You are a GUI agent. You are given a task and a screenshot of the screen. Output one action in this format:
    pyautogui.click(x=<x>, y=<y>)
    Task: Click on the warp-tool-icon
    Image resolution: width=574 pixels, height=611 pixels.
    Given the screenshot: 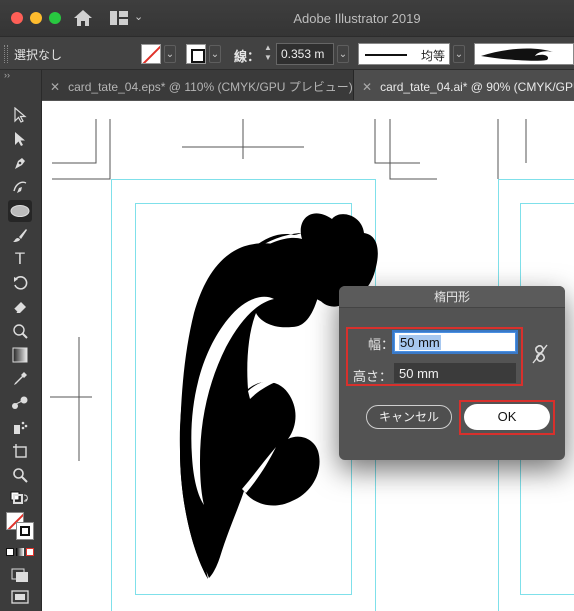 What is the action you would take?
    pyautogui.click(x=20, y=331)
    